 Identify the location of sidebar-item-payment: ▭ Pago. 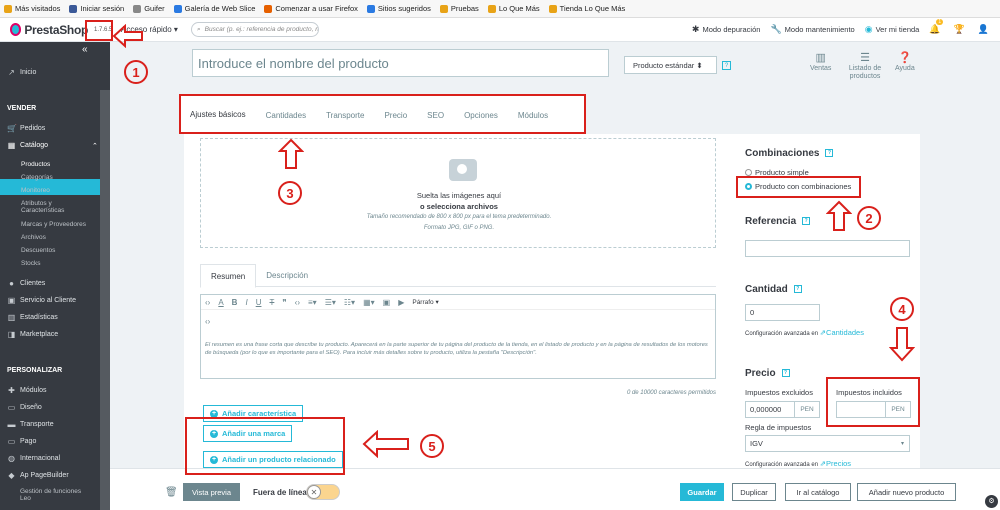
(22, 441).